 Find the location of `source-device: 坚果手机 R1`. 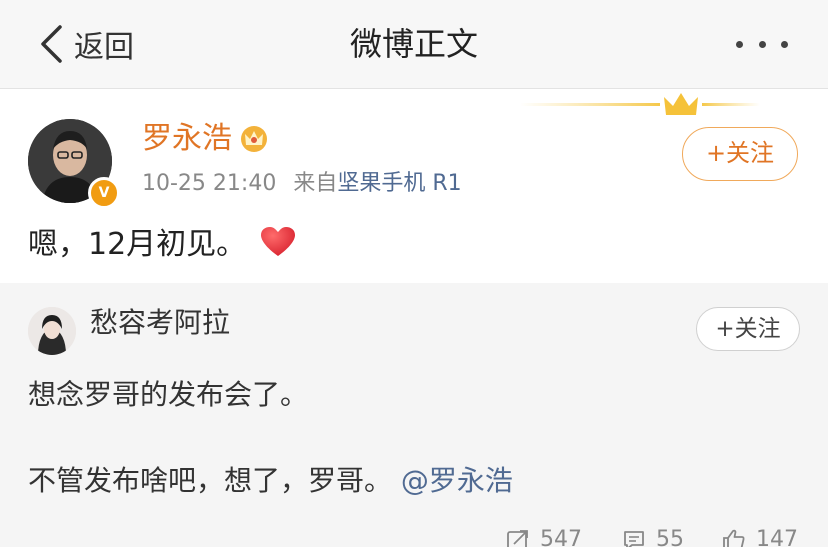

source-device: 坚果手机 R1 is located at coordinates (399, 183).